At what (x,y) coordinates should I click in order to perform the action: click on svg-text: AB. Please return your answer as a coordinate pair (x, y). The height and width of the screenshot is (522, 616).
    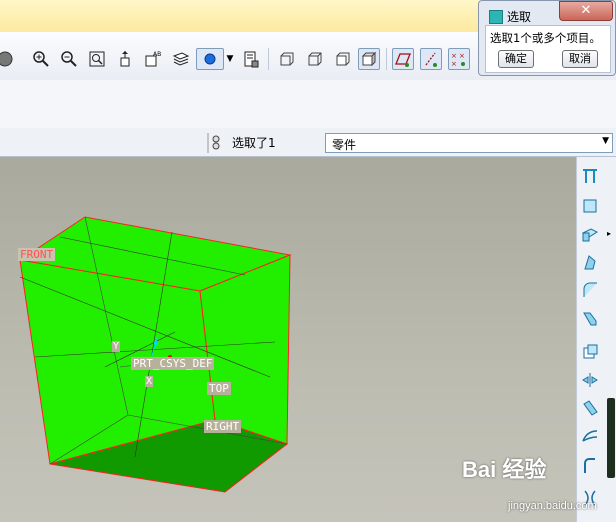
    Looking at the image, I should click on (157, 54).